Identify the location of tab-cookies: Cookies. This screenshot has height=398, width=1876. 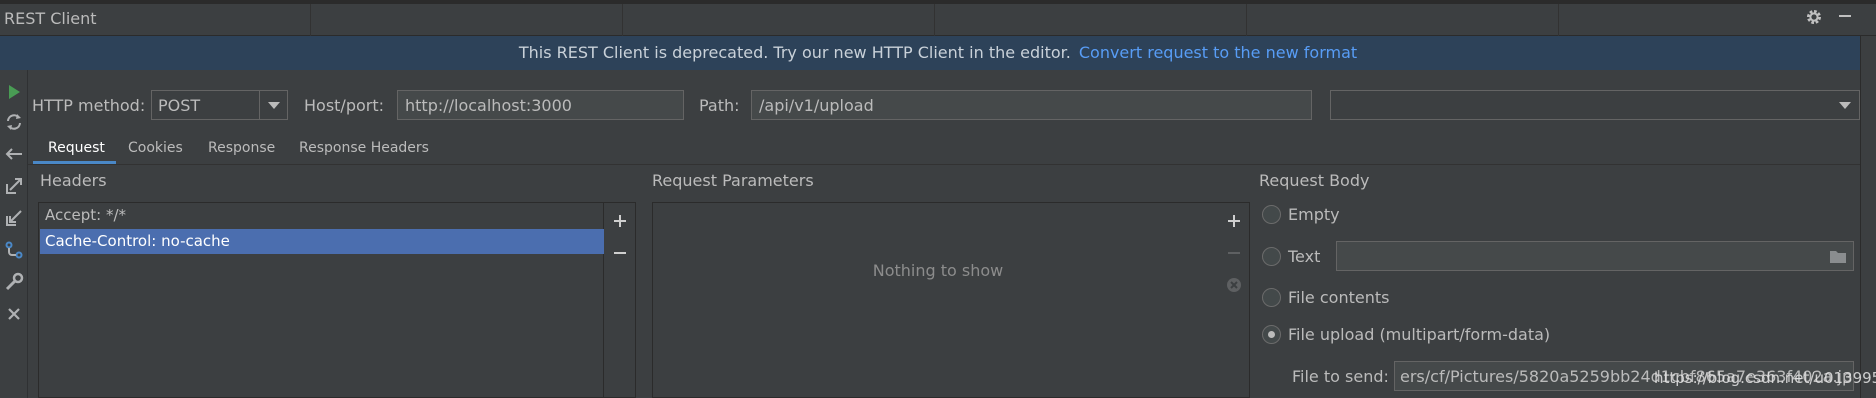
(155, 148).